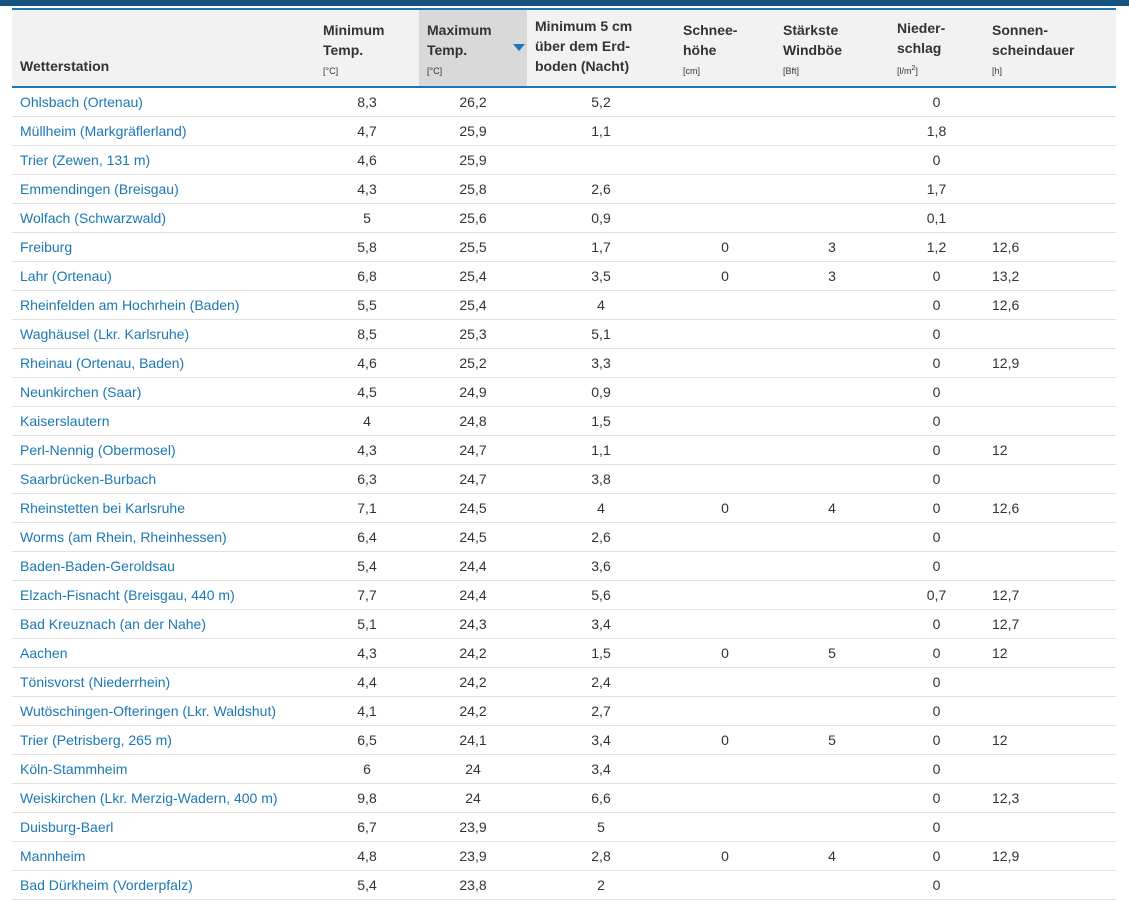 This screenshot has height=900, width=1129. I want to click on station-link: Weiskirchen (Lkr. Merzig-Wadern, 400 m), so click(149, 798).